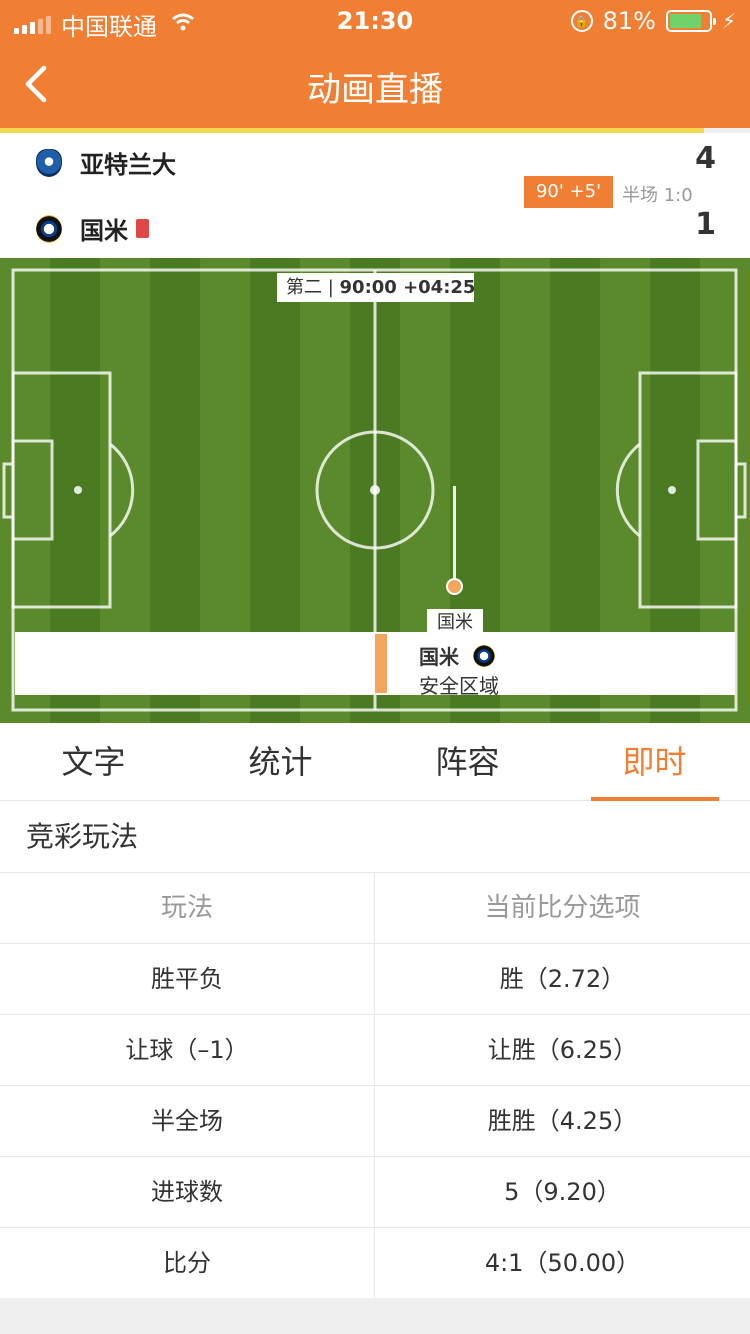 The height and width of the screenshot is (1334, 750). Describe the element at coordinates (375, 90) in the screenshot. I see `page-title: 动画直播` at that location.